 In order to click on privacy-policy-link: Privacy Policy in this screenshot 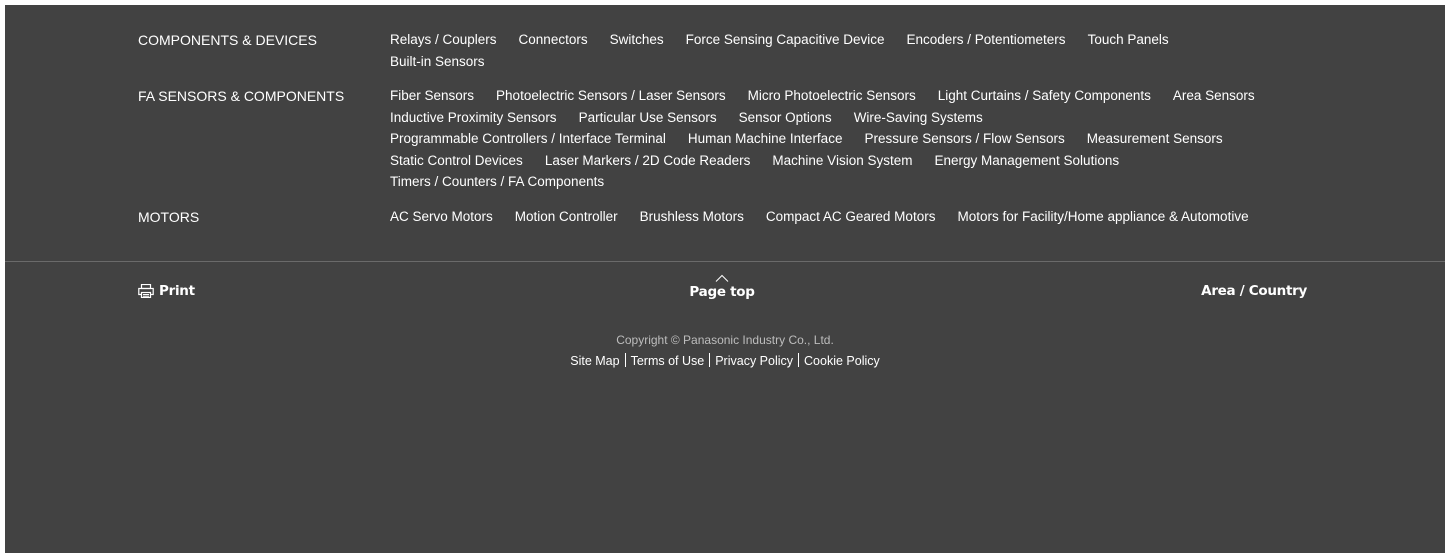, I will do `click(754, 361)`.